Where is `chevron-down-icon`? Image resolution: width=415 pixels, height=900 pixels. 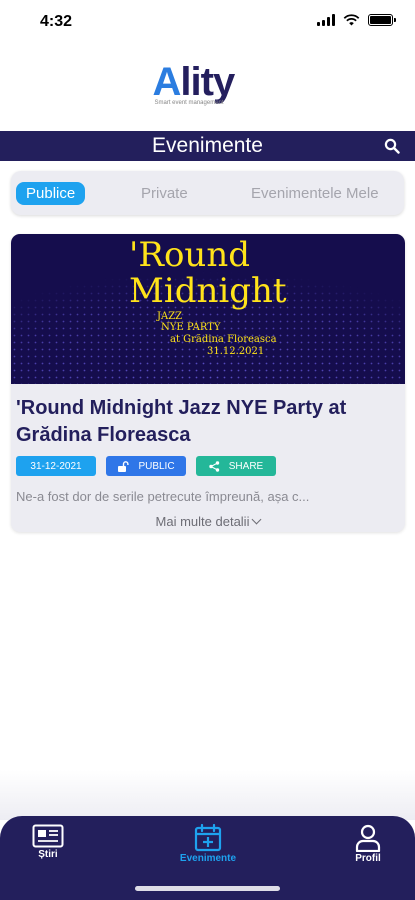
chevron-down-icon is located at coordinates (257, 519).